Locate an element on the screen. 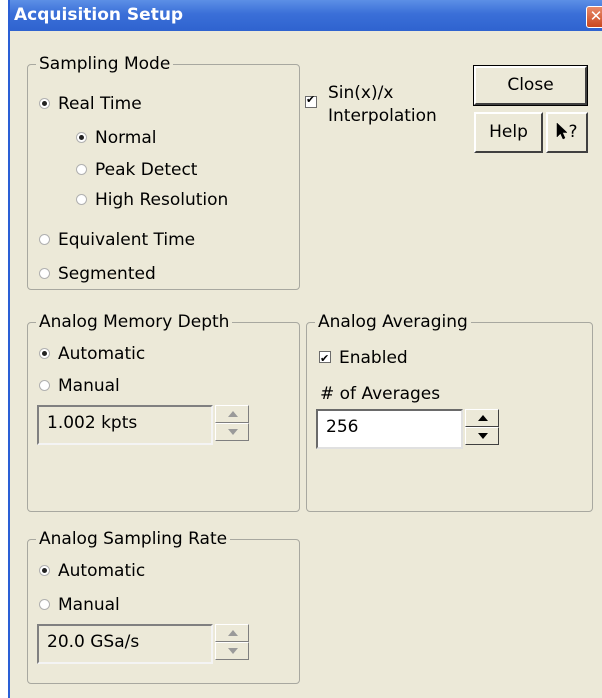 The height and width of the screenshot is (698, 602). radio-equivalent-time-indicator is located at coordinates (44, 239).